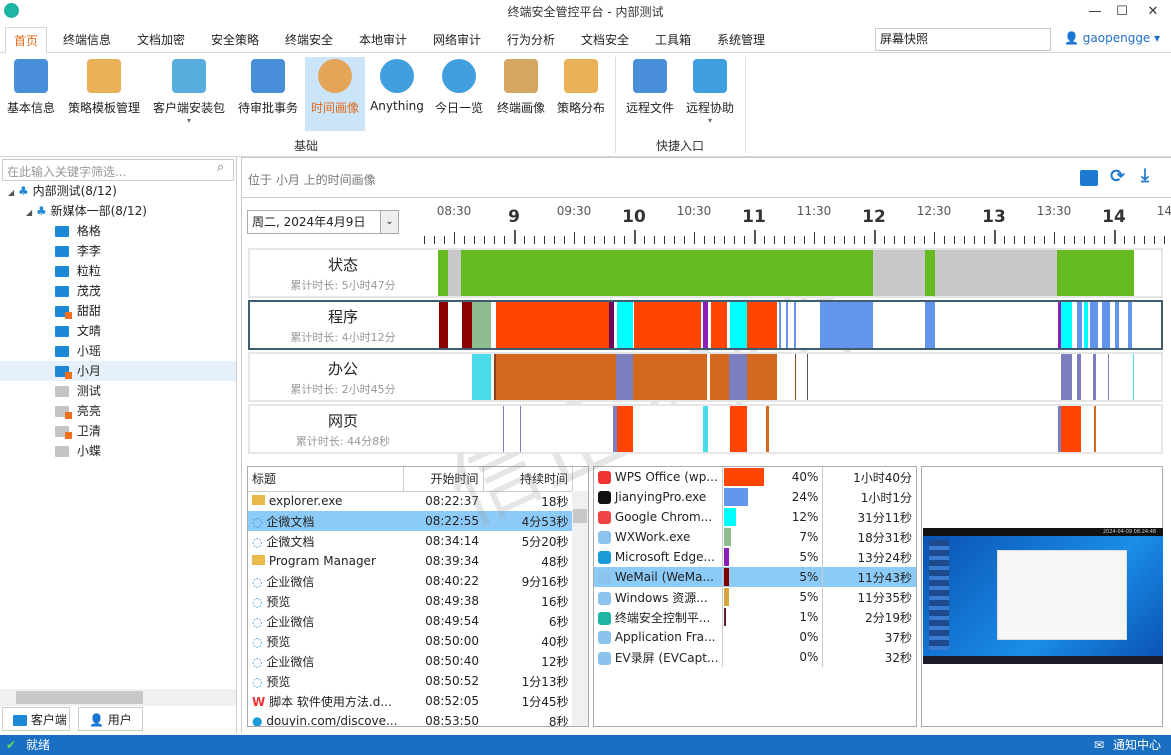 Image resolution: width=1171 pixels, height=755 pixels. I want to click on table-row: explorer.exe 08:22:37 18秒, so click(410, 501).